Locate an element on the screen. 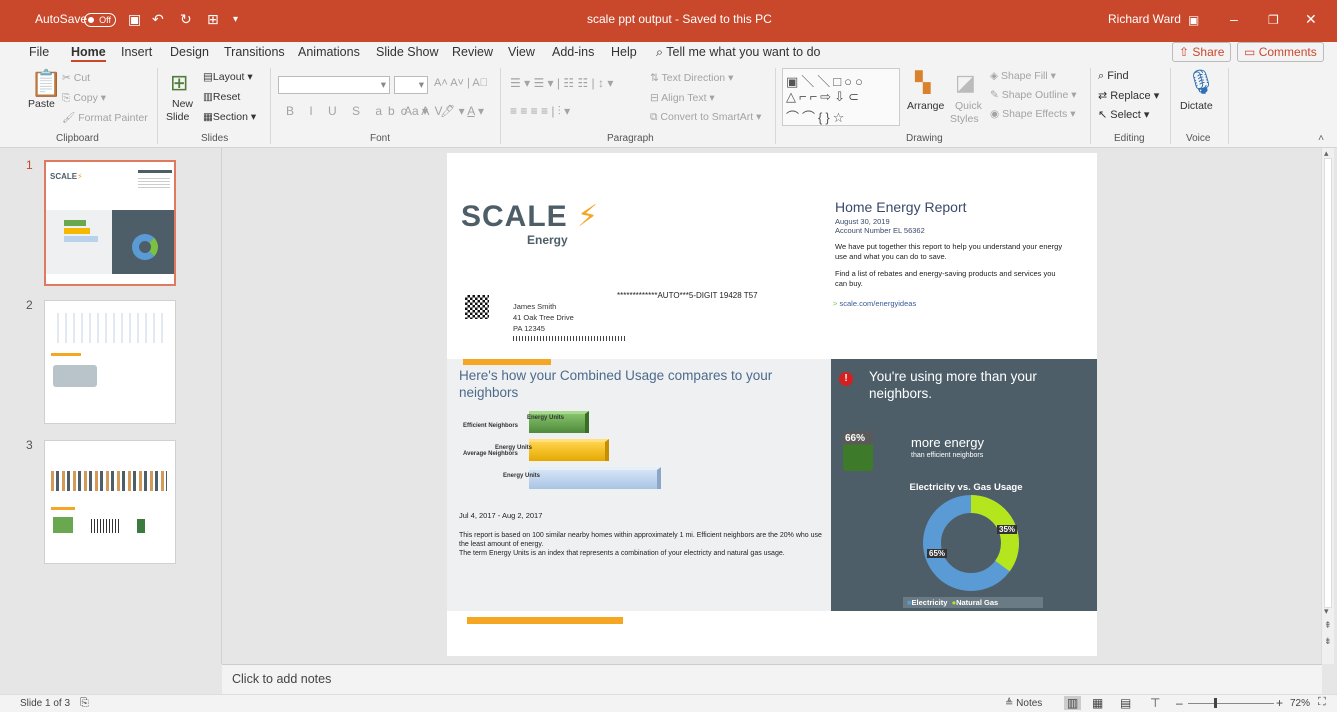 Image resolution: width=1337 pixels, height=712 pixels. tab-home: Home is located at coordinates (88, 53).